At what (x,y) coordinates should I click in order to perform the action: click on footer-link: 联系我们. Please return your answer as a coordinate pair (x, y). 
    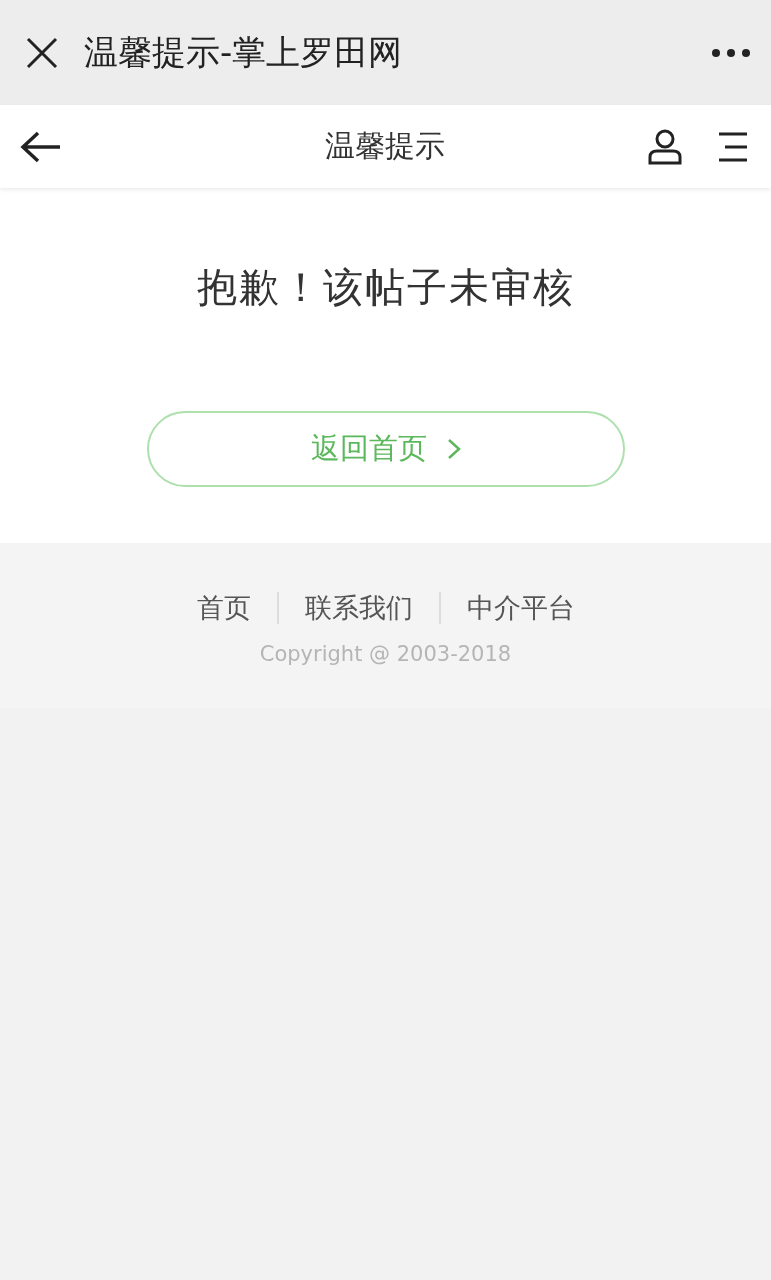
    Looking at the image, I should click on (358, 608).